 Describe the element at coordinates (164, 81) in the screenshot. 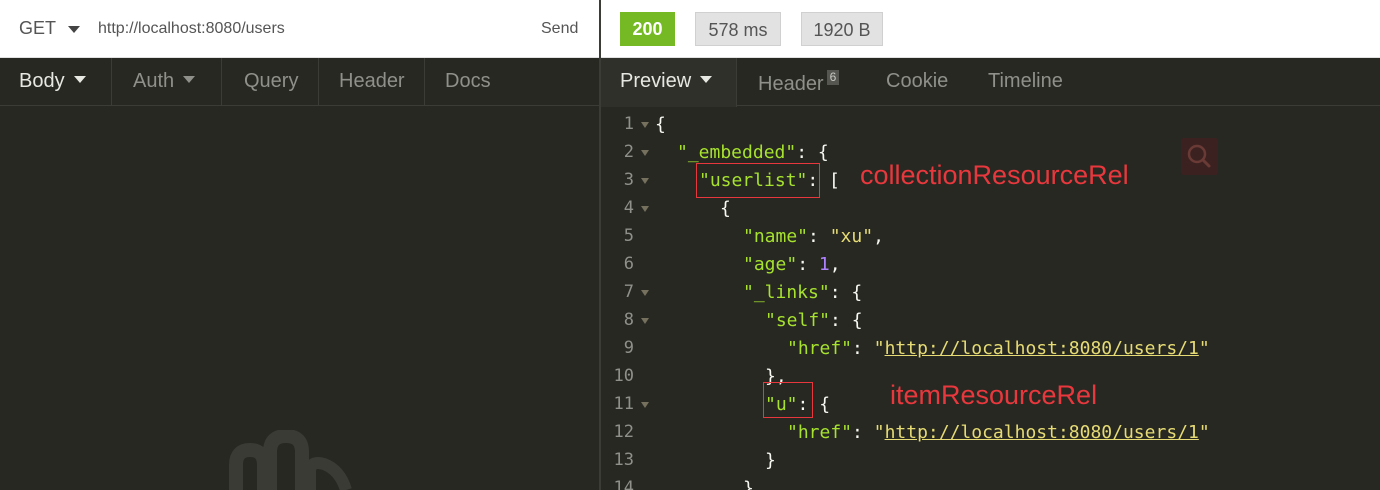

I see `tab-auth: Auth` at that location.